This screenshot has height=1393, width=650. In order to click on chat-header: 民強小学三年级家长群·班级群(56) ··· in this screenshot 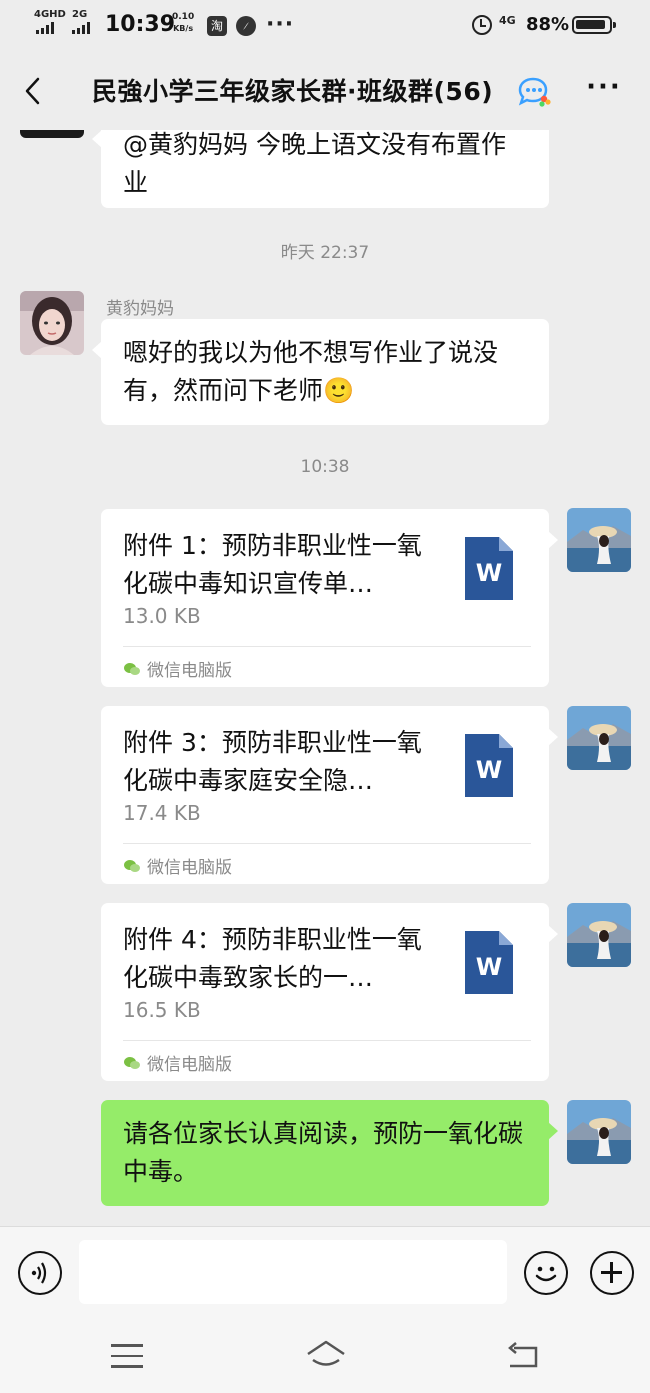, I will do `click(325, 91)`.